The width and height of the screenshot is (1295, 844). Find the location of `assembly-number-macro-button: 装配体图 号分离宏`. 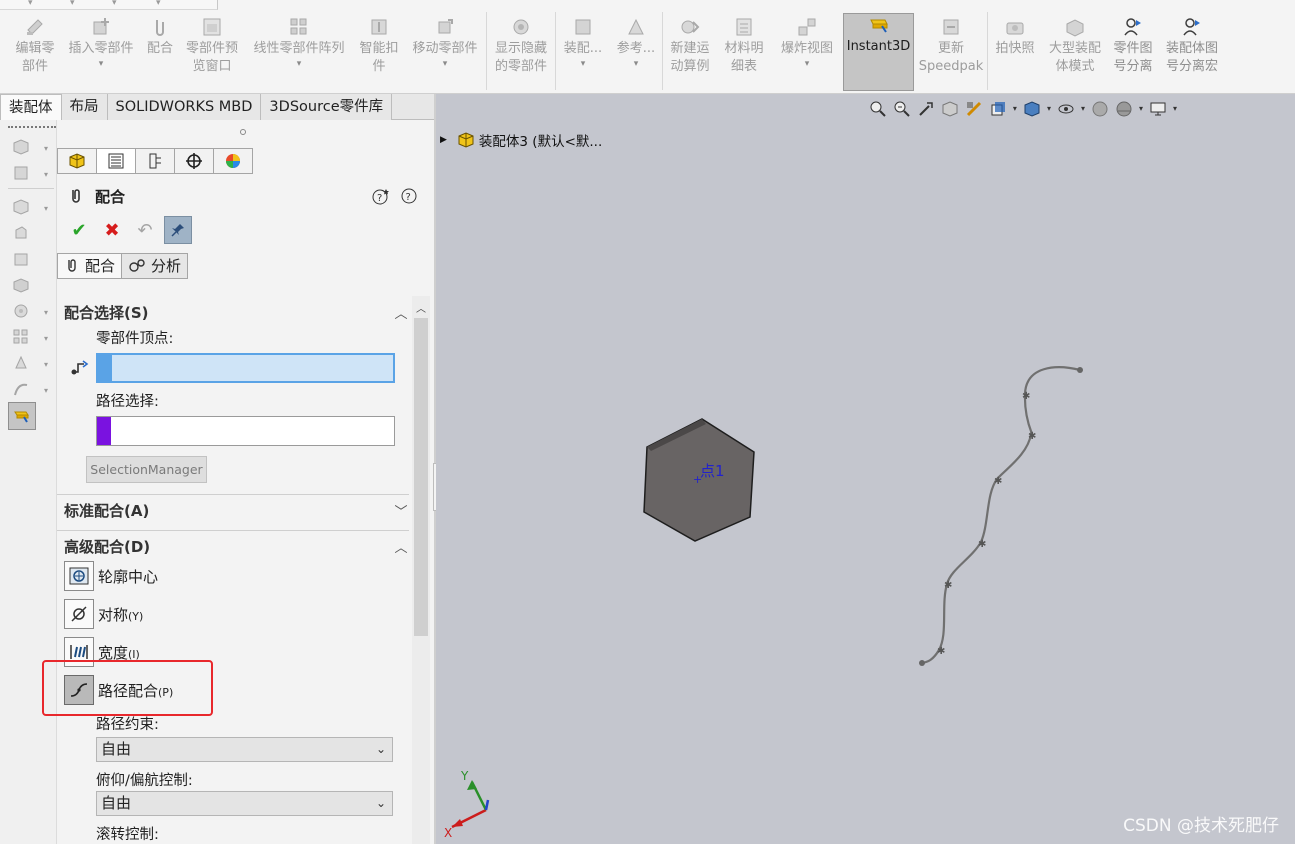

assembly-number-macro-button: 装配体图 号分离宏 is located at coordinates (1192, 53).